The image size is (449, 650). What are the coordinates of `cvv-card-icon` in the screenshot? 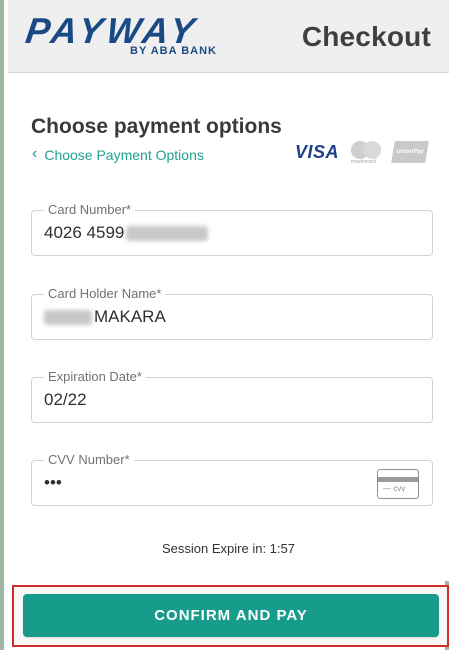 It's located at (398, 484).